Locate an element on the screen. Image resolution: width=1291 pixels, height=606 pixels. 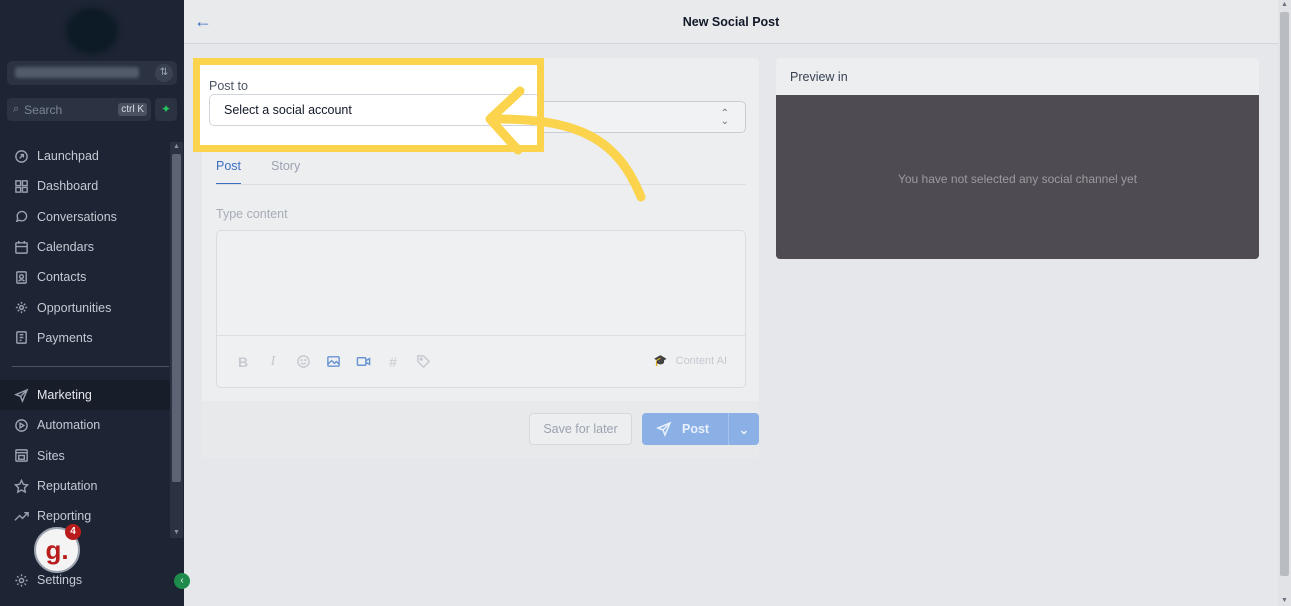
sidebar-item-opportunities: Opportunities is located at coordinates (85, 307).